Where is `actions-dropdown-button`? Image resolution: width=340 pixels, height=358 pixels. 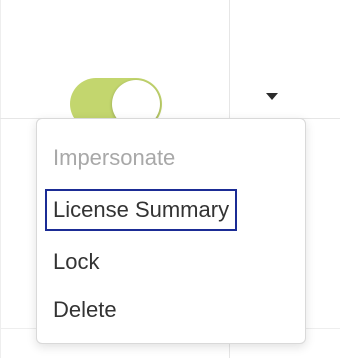 actions-dropdown-button is located at coordinates (272, 96).